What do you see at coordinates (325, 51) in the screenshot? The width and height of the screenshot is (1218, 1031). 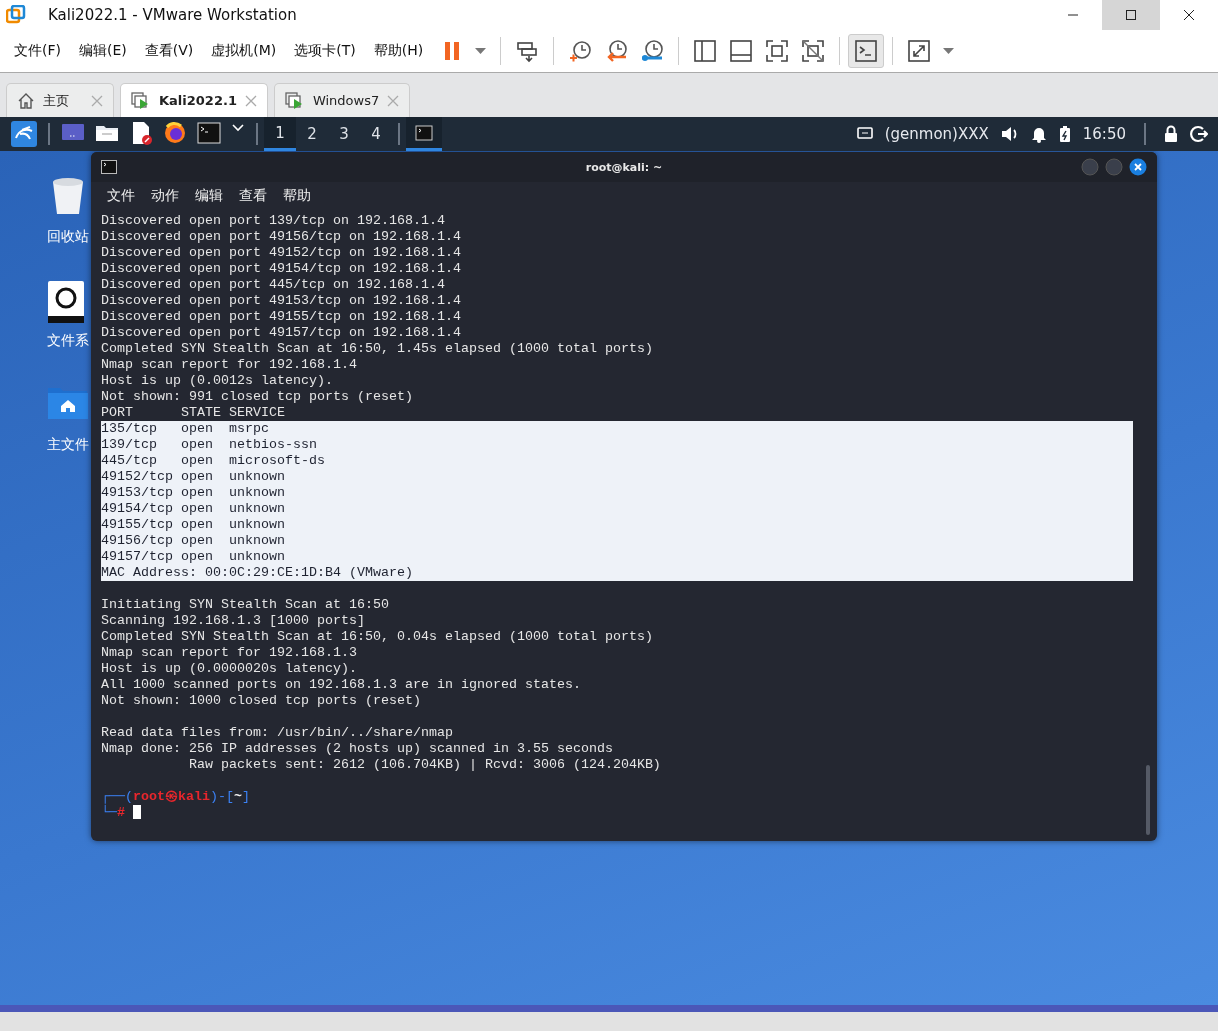 I see `menu-item: 选项卡(T)` at bounding box center [325, 51].